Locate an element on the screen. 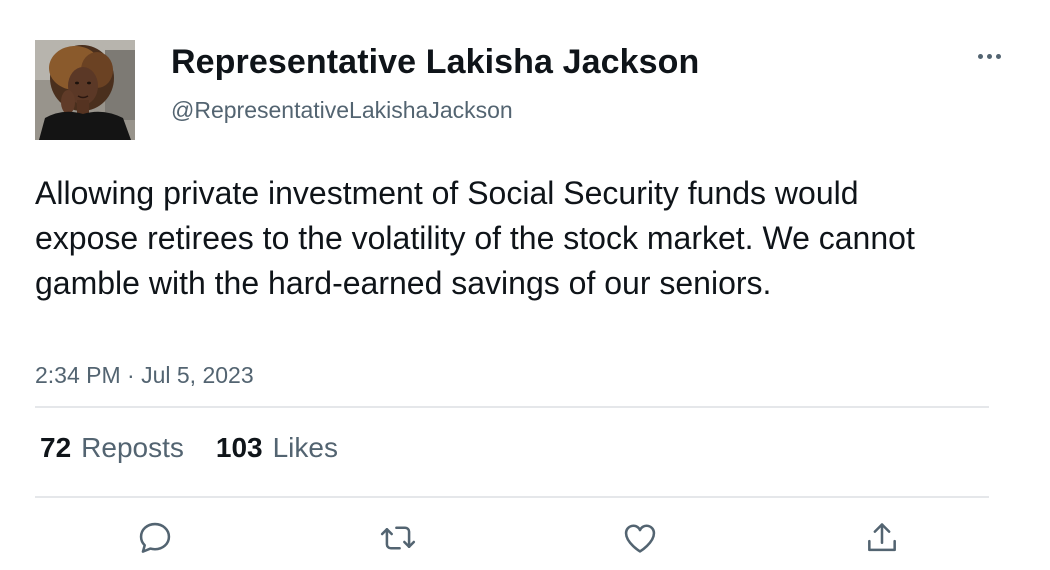  avatar is located at coordinates (85, 90).